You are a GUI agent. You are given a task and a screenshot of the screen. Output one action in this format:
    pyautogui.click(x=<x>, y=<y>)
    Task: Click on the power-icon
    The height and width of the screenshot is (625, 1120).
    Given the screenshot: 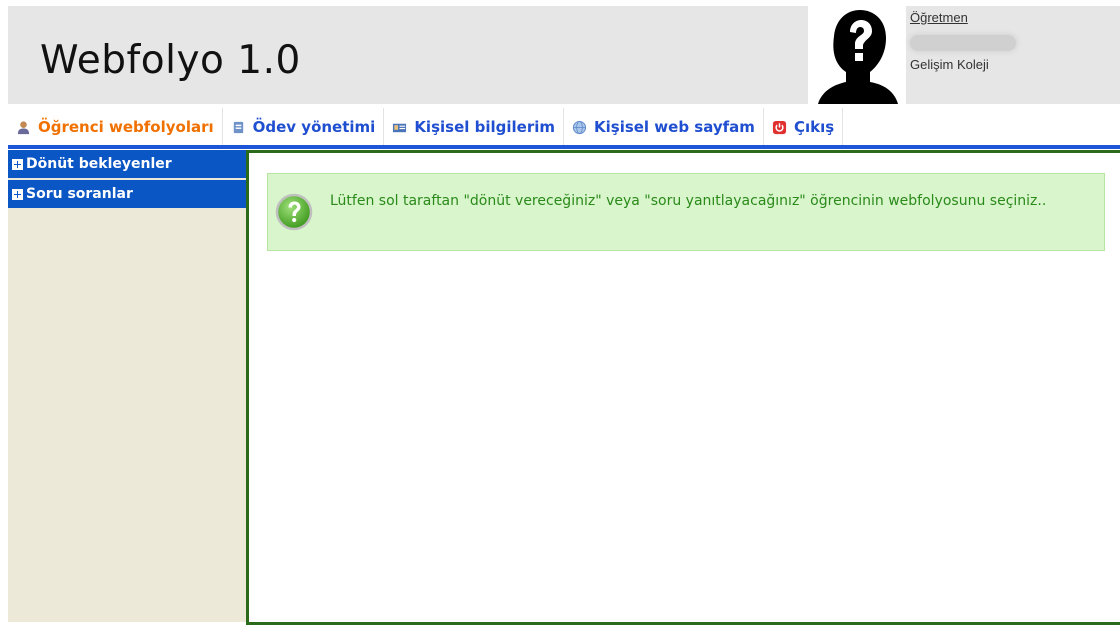 What is the action you would take?
    pyautogui.click(x=779, y=127)
    